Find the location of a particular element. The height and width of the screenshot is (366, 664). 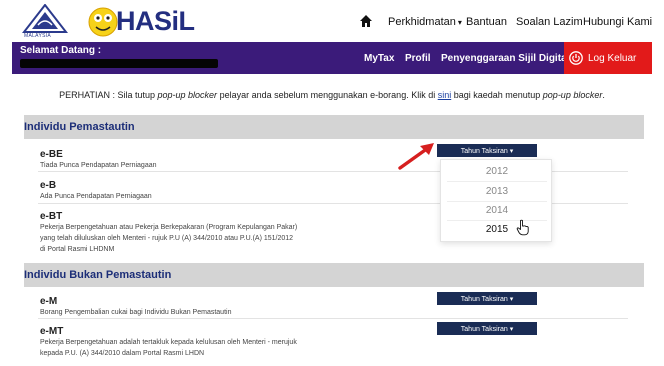

form-desc: Tiada Punca Pendapatan Perniagaan is located at coordinates (98, 165).